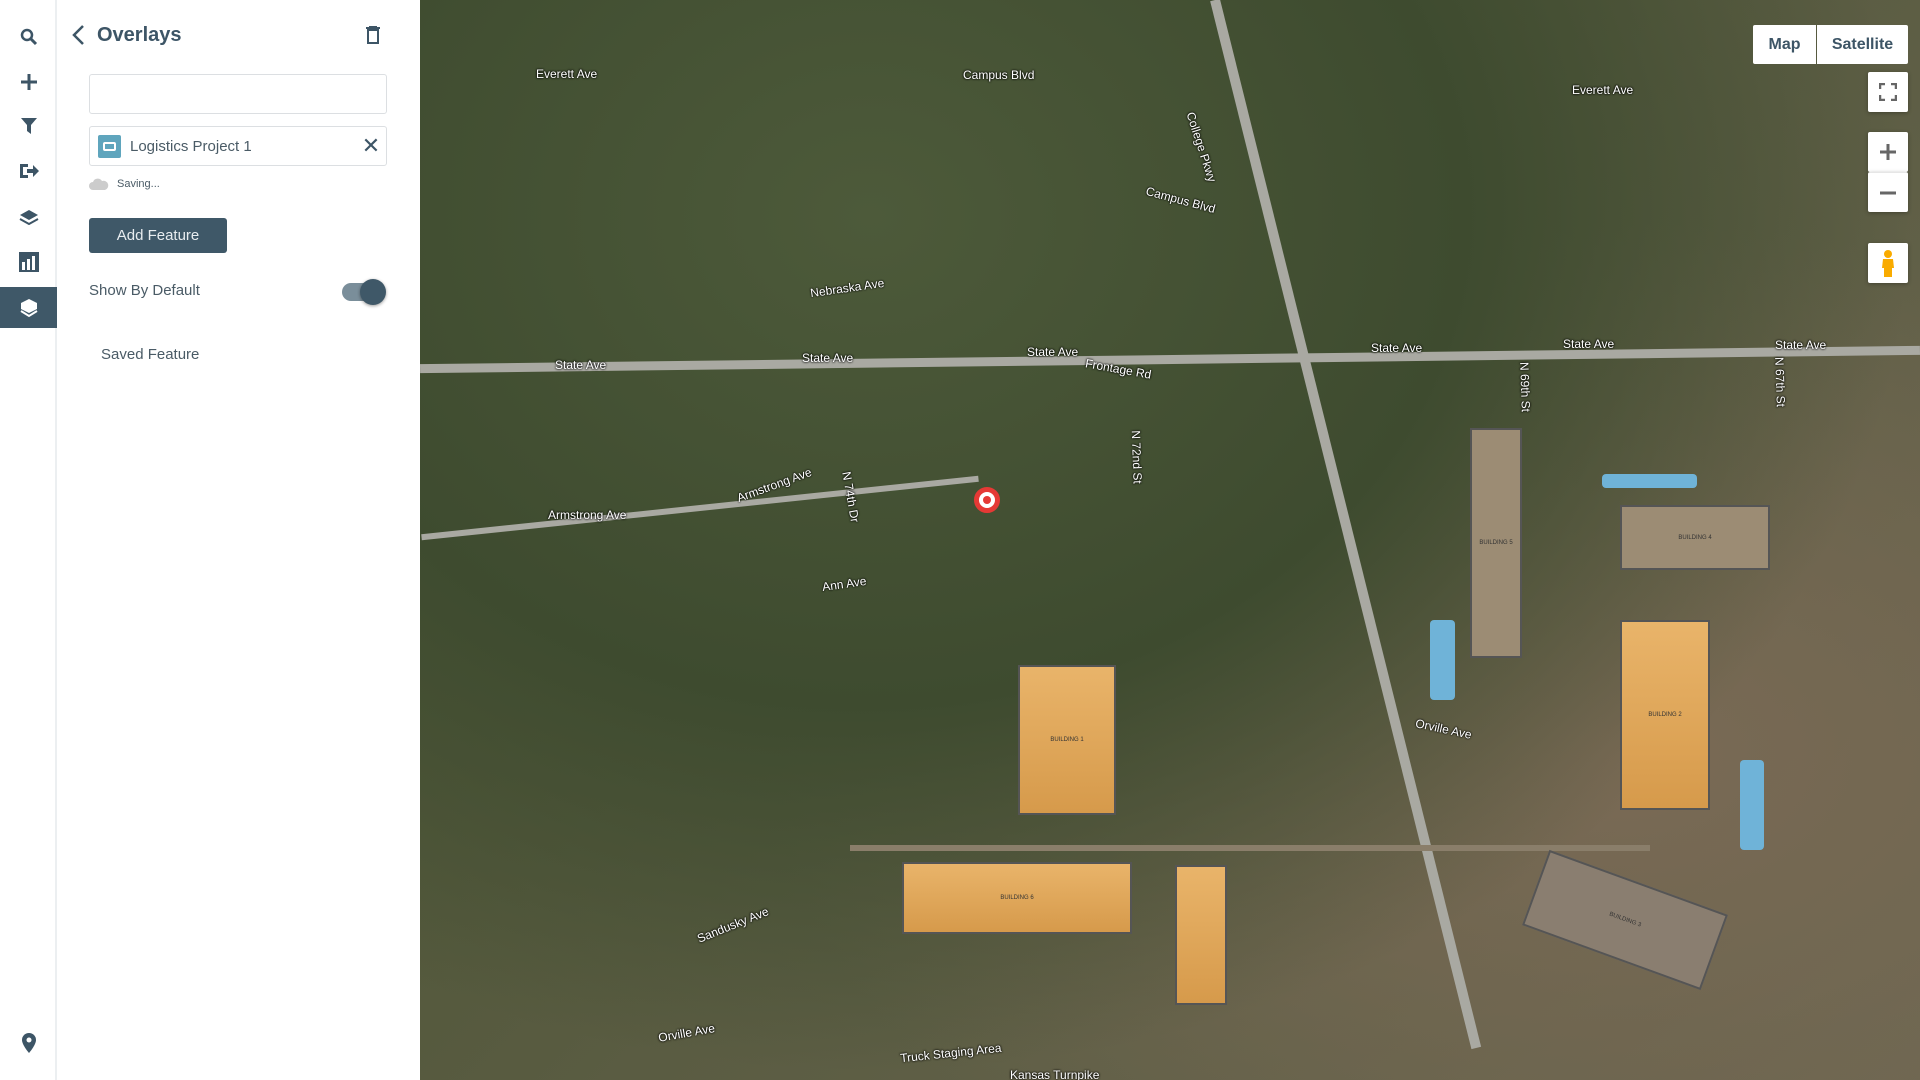 The height and width of the screenshot is (1080, 1920). What do you see at coordinates (1888, 152) in the screenshot?
I see `zoom-in-button` at bounding box center [1888, 152].